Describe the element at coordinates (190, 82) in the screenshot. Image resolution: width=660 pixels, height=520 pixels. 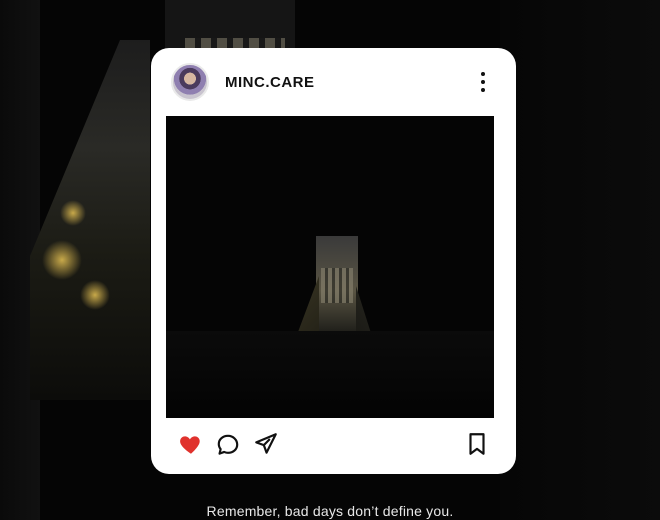
I see `avatar` at that location.